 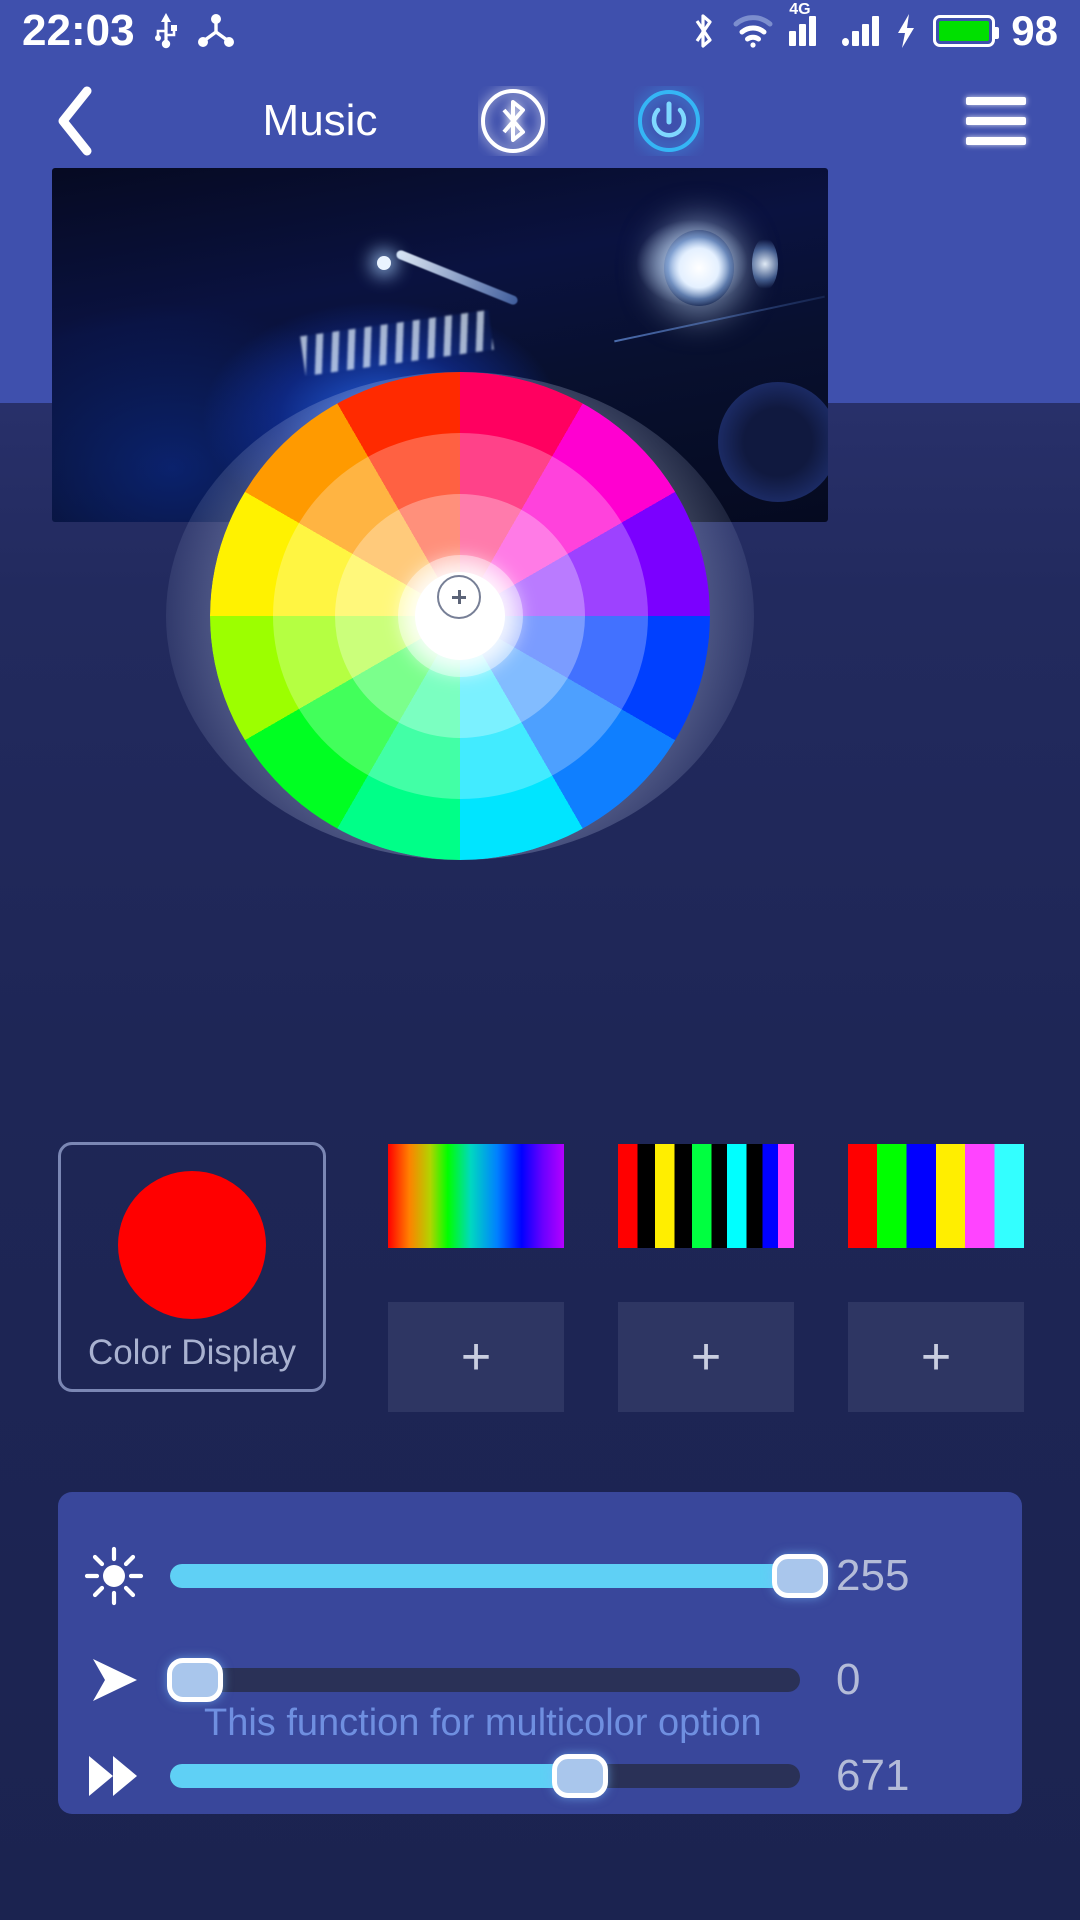 I want to click on status-bar-right: 4G 98, so click(x=873, y=28).